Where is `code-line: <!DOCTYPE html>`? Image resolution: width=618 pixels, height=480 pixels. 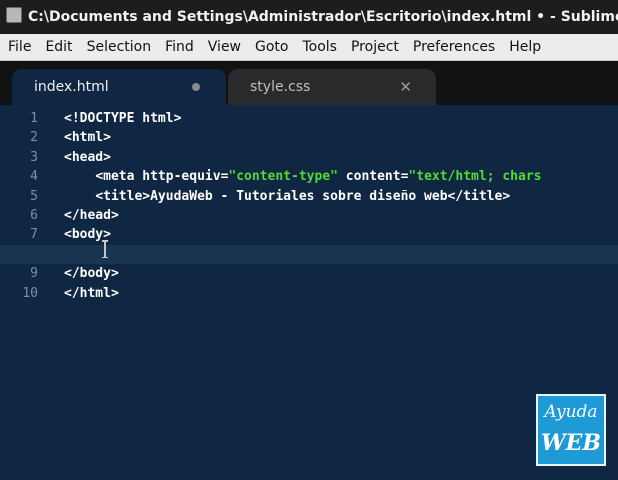 code-line: <!DOCTYPE html> is located at coordinates (341, 118).